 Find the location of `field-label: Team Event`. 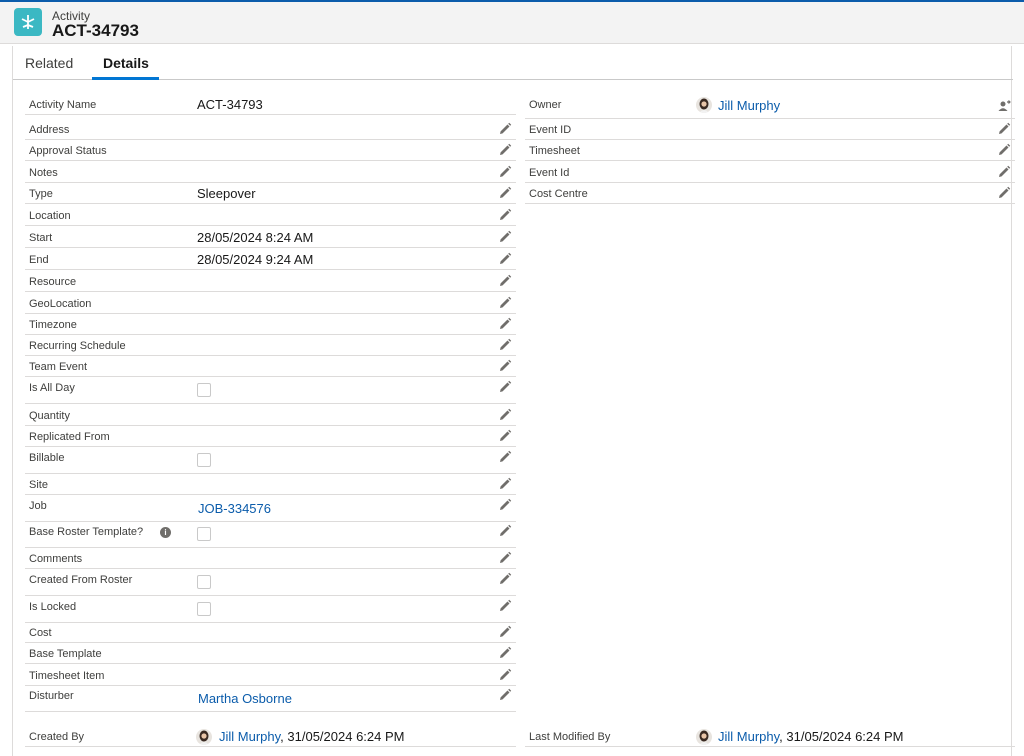

field-label: Team Event is located at coordinates (58, 367).